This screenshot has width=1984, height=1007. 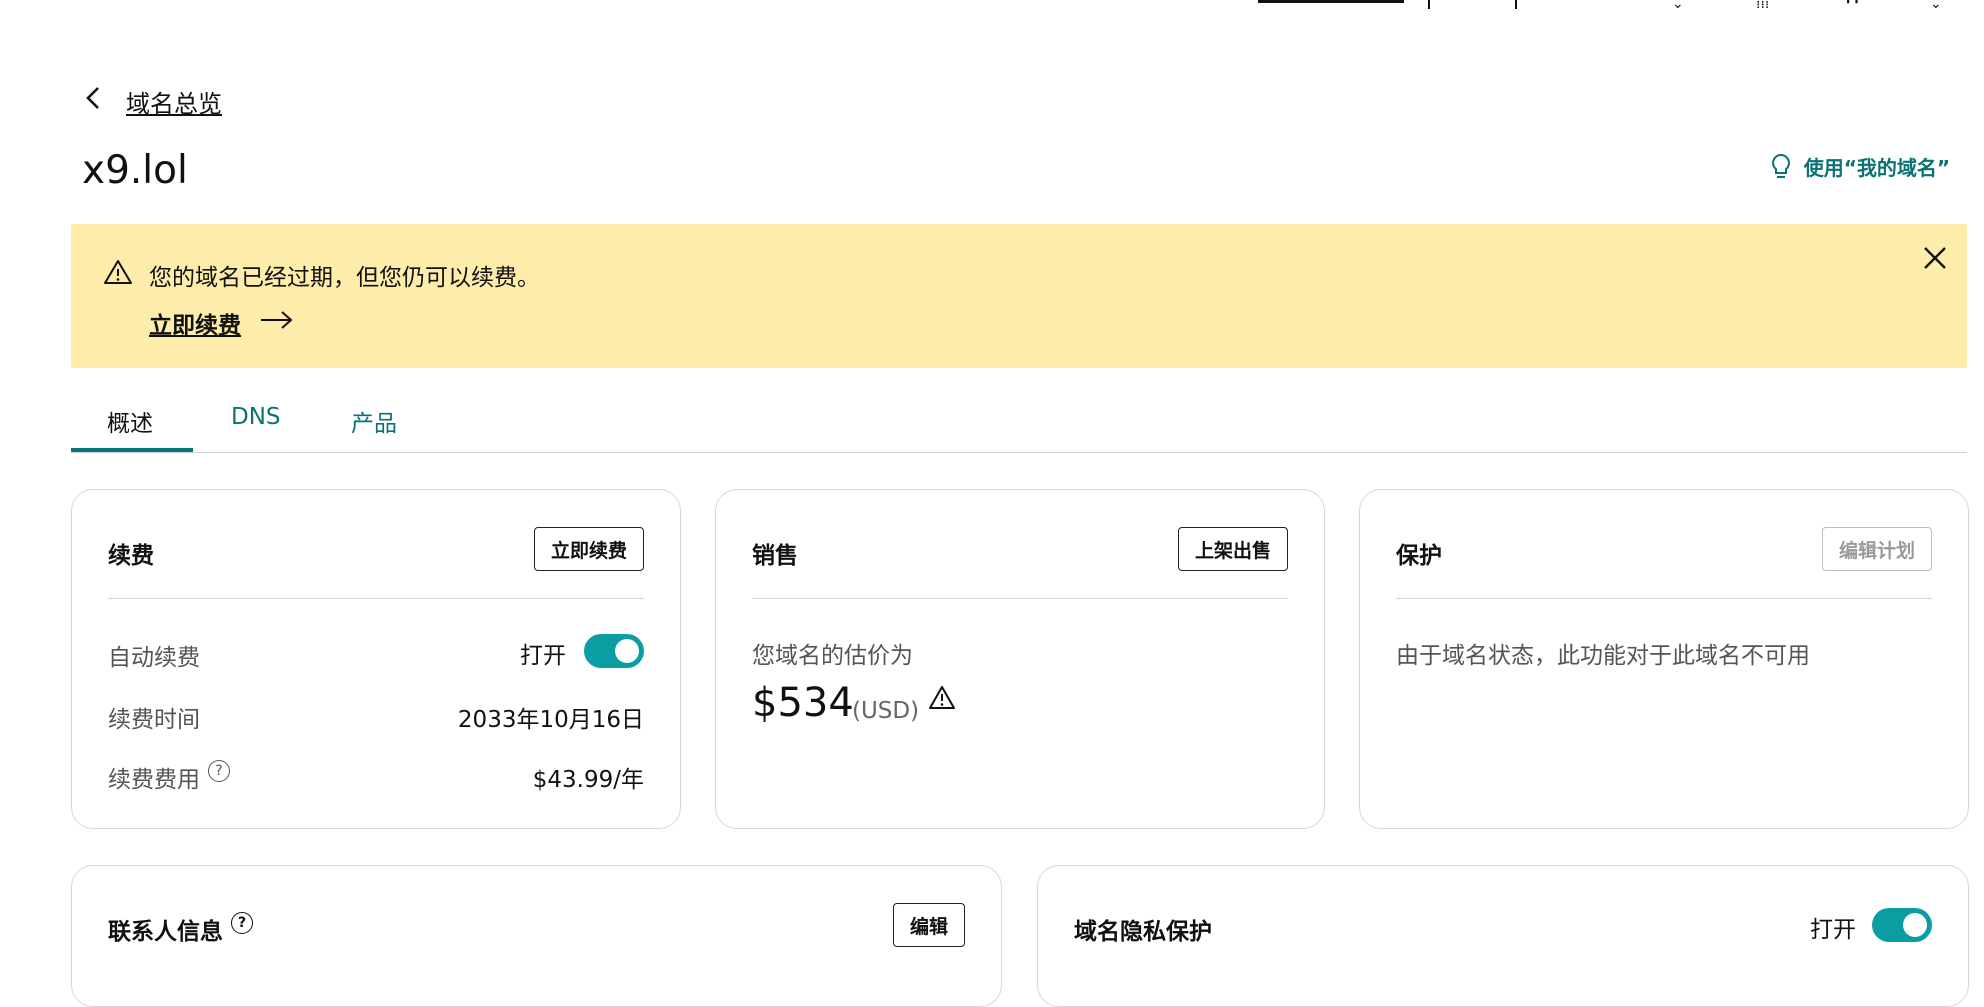 I want to click on list-for-sale-button: 上架出售, so click(x=1232, y=549).